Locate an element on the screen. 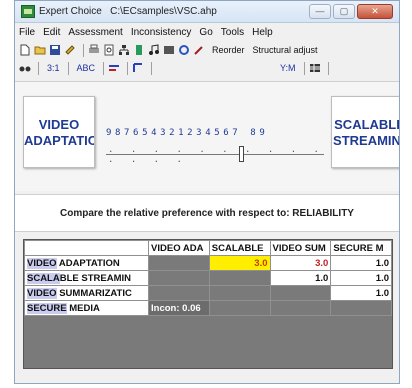 The width and height of the screenshot is (412, 388). graphical-mode-icon is located at coordinates (114, 68).